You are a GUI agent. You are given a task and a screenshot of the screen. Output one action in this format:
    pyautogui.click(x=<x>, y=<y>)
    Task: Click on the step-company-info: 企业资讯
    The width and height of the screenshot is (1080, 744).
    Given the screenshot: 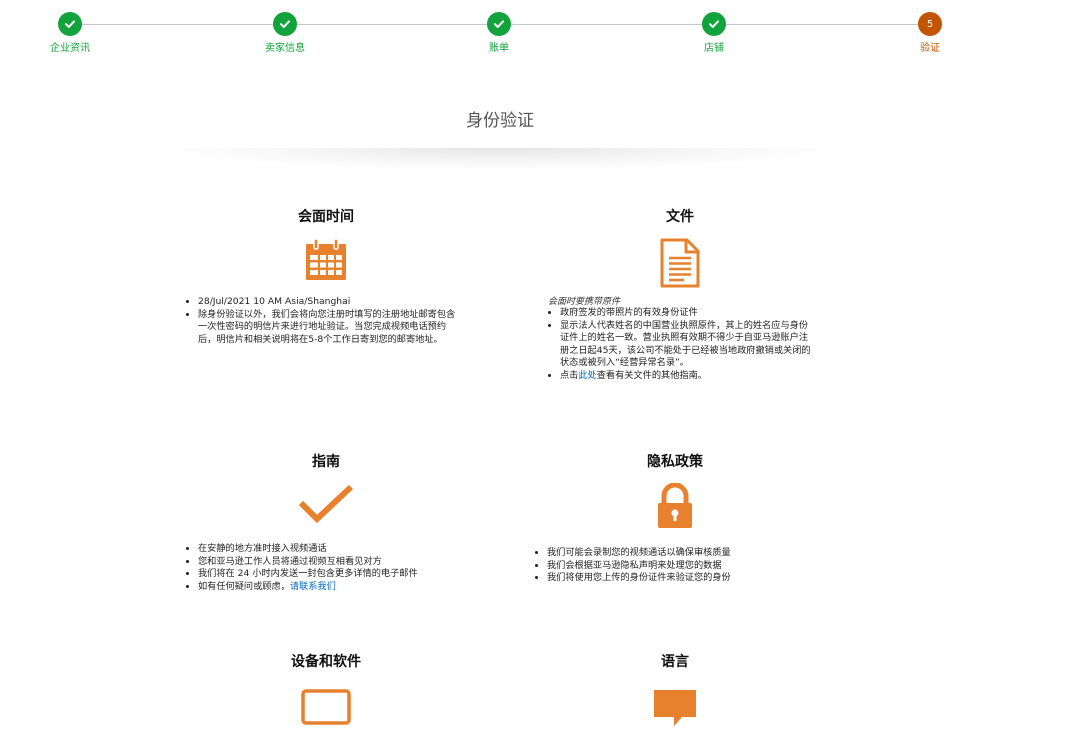 What is the action you would take?
    pyautogui.click(x=70, y=33)
    